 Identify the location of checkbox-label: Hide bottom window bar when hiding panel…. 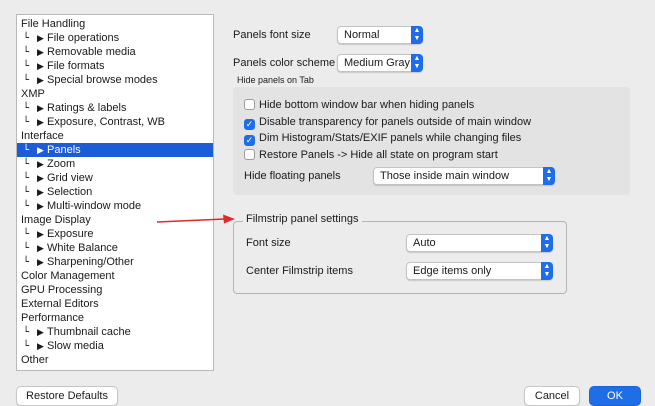
(367, 105).